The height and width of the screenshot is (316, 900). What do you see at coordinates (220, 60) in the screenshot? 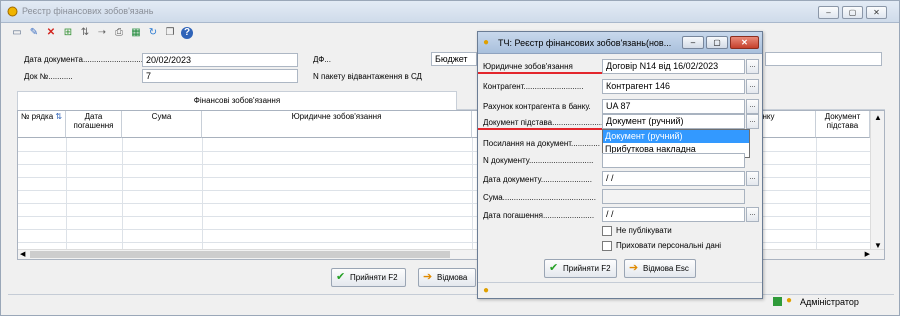
I see `doc-date-field: 20/02/2023` at bounding box center [220, 60].